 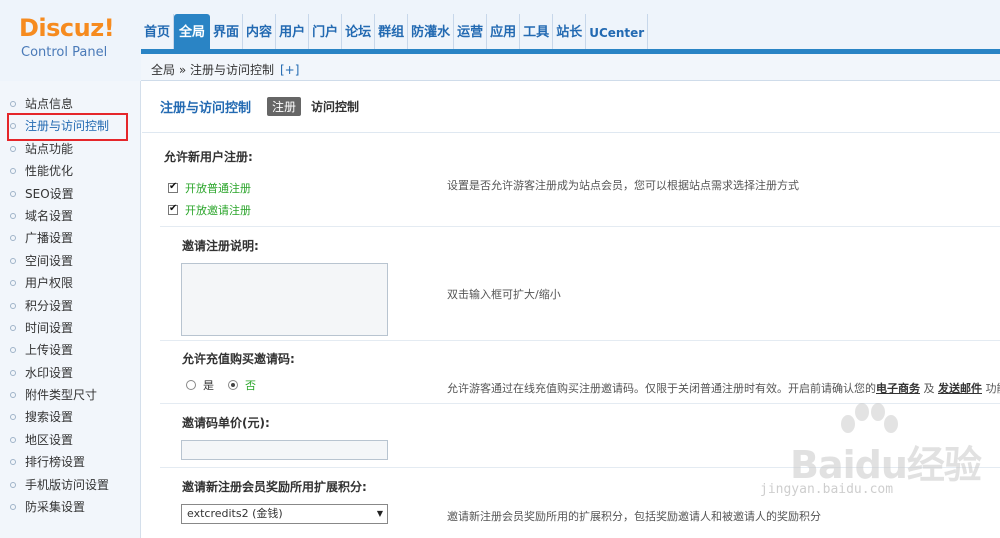 I want to click on sidebar-item-label: 时间设置, so click(x=49, y=327).